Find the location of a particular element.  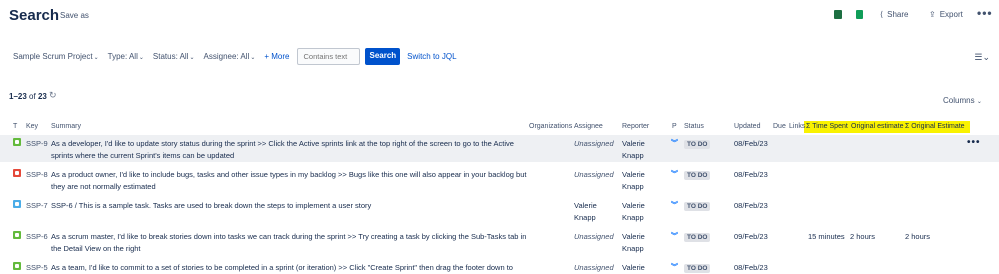

result-count-range: 1–23 is located at coordinates (18, 96).